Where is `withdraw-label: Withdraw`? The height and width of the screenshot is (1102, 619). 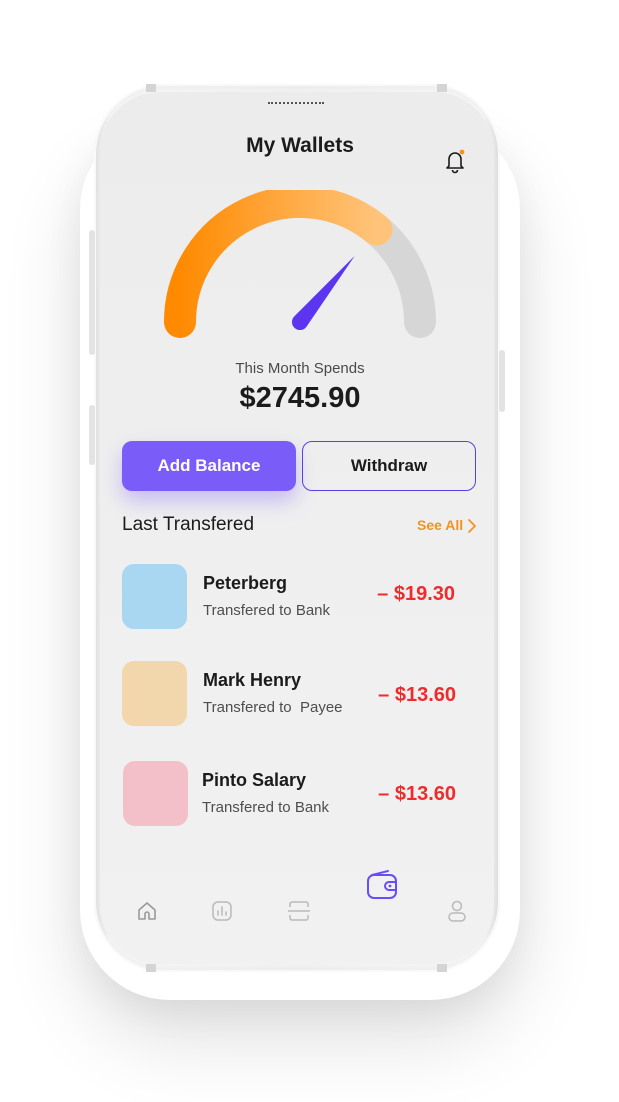 withdraw-label: Withdraw is located at coordinates (389, 465).